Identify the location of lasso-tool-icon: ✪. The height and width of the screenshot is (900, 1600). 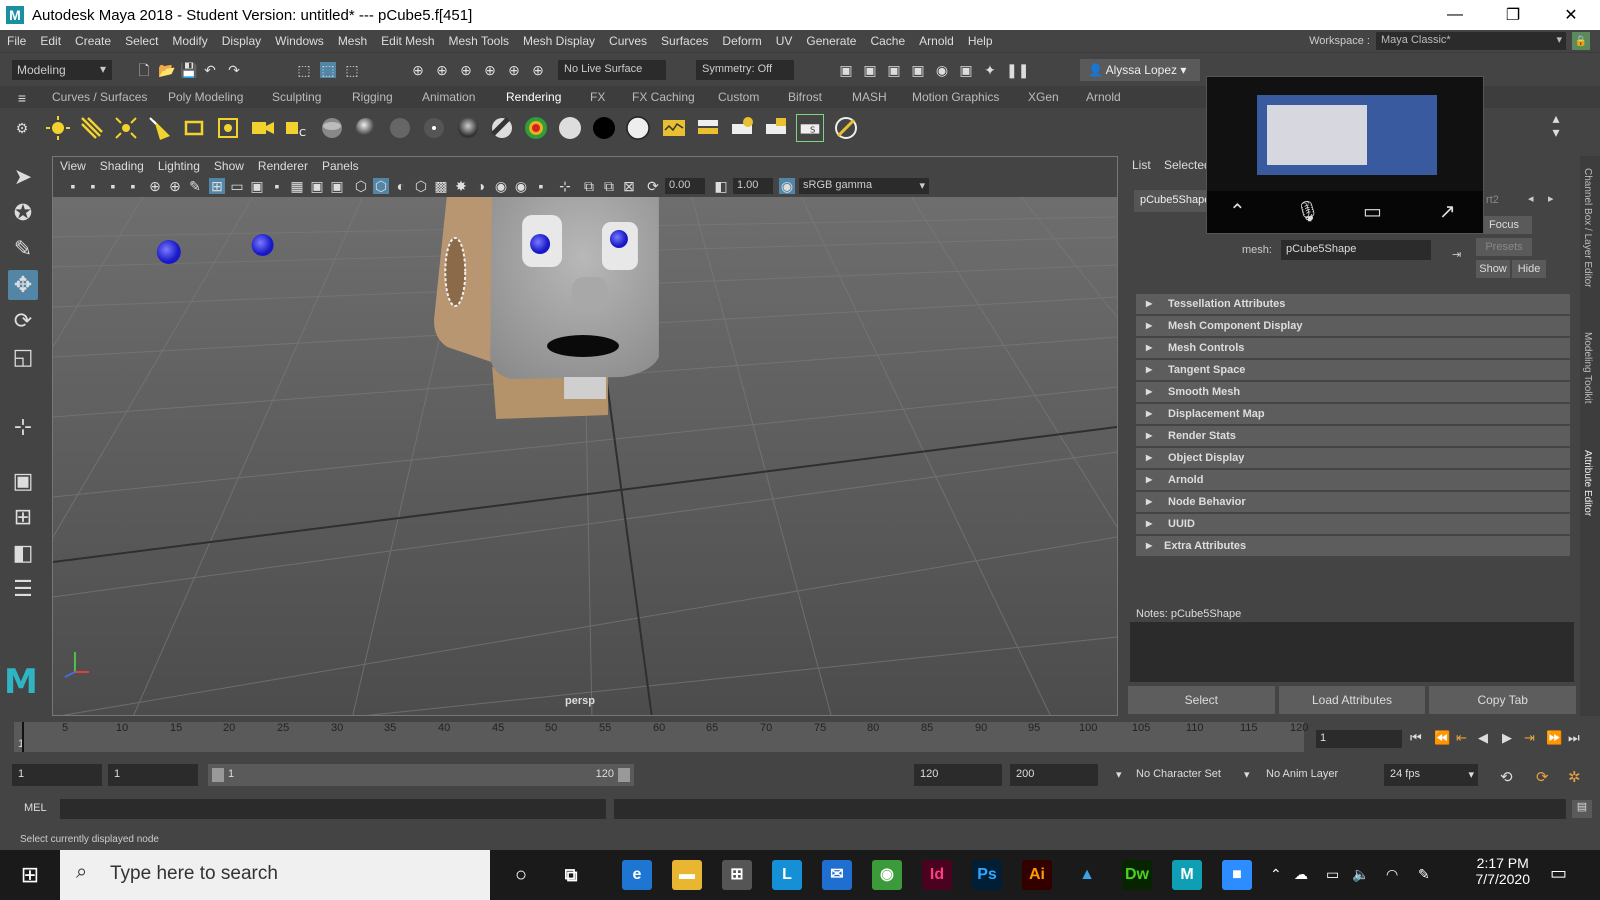
(23, 213).